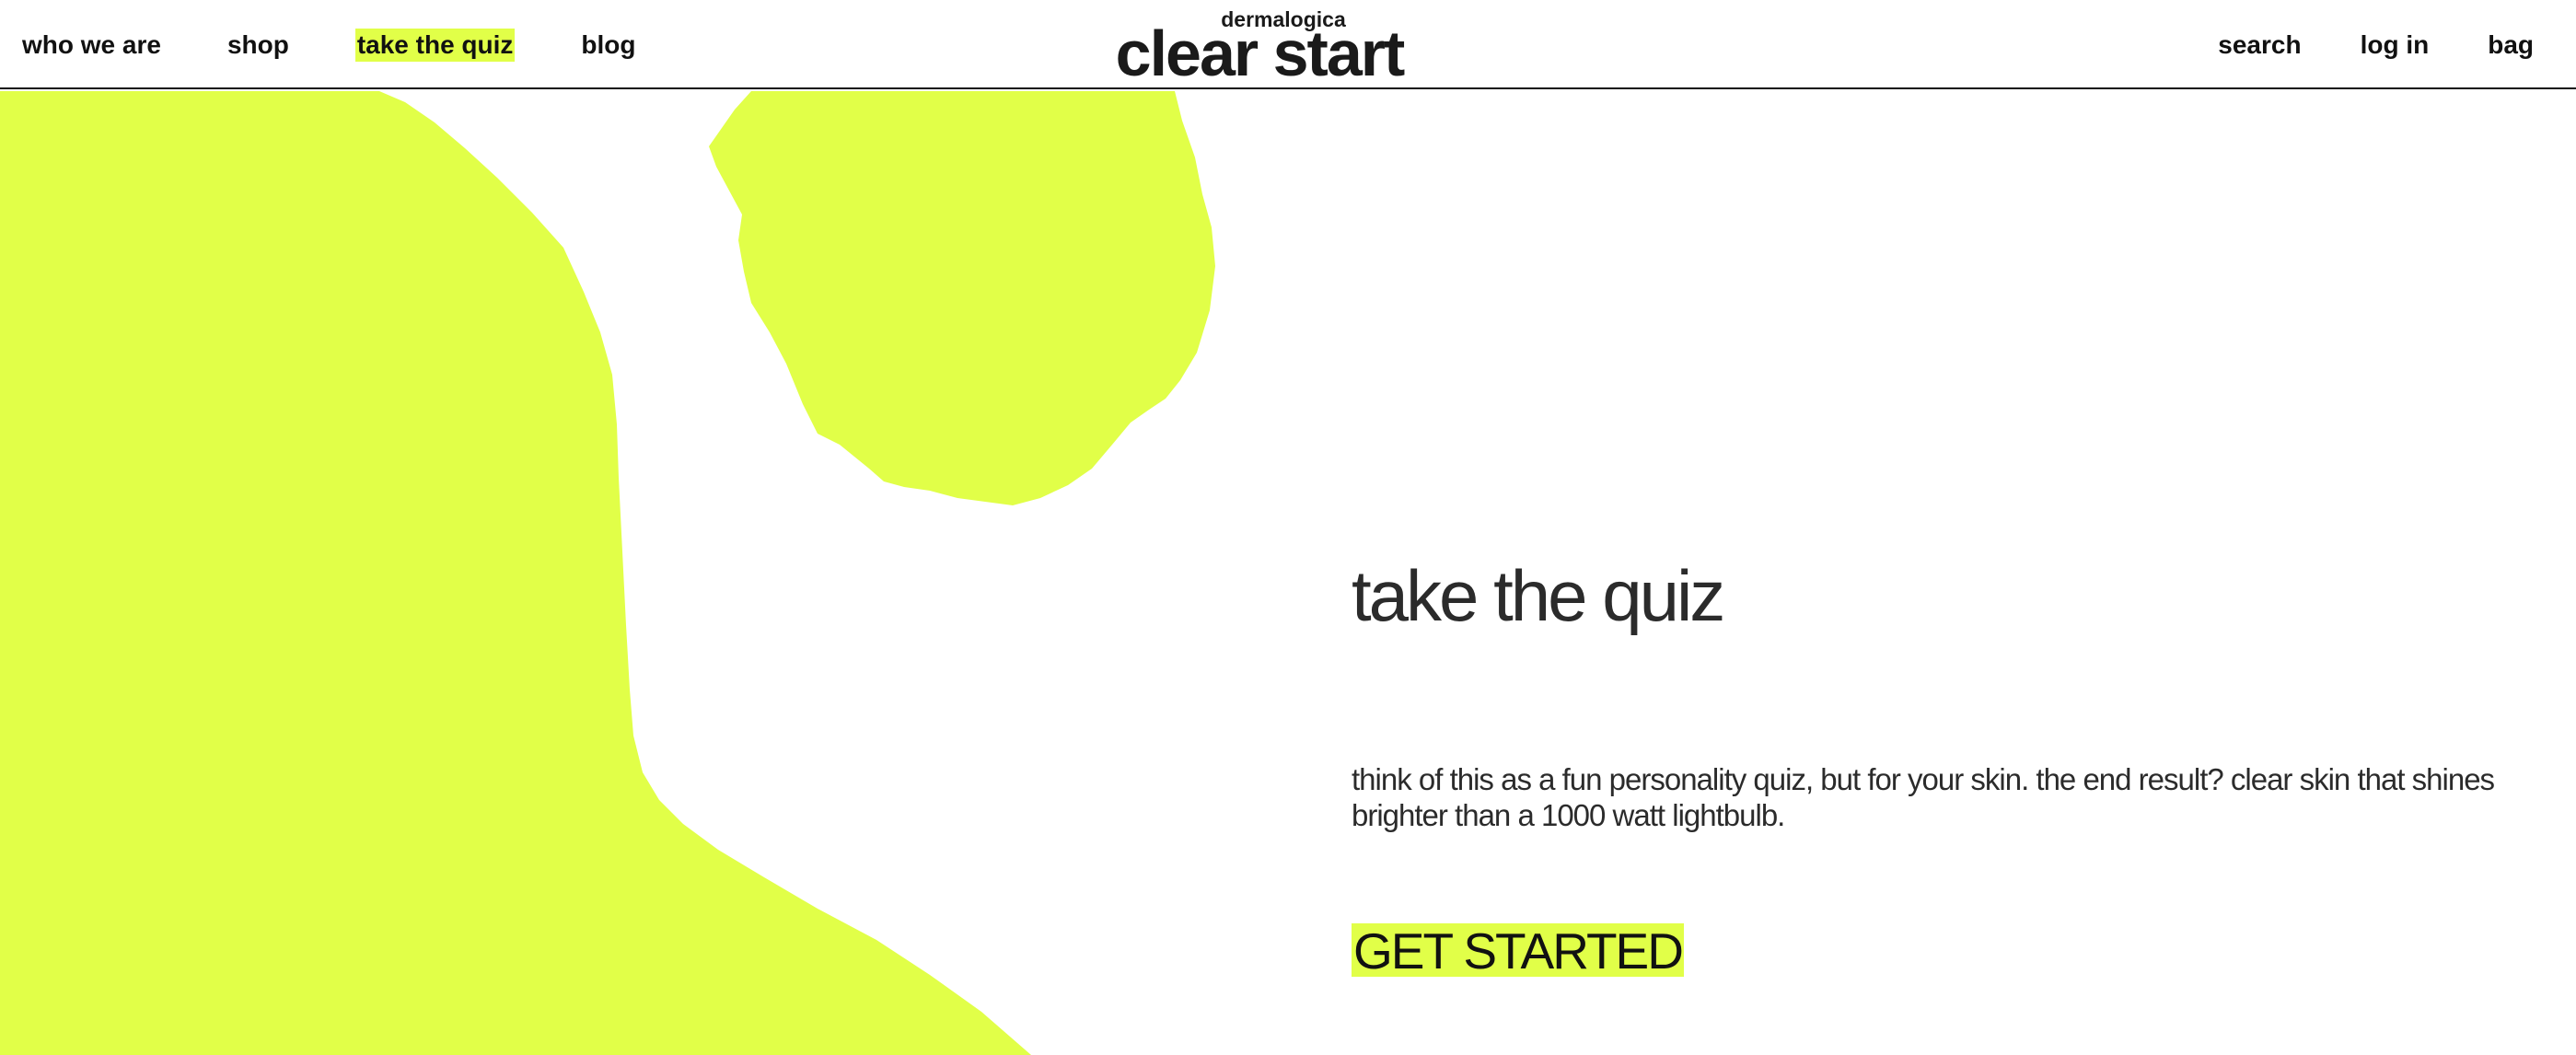  I want to click on nav-blog: blog, so click(608, 44).